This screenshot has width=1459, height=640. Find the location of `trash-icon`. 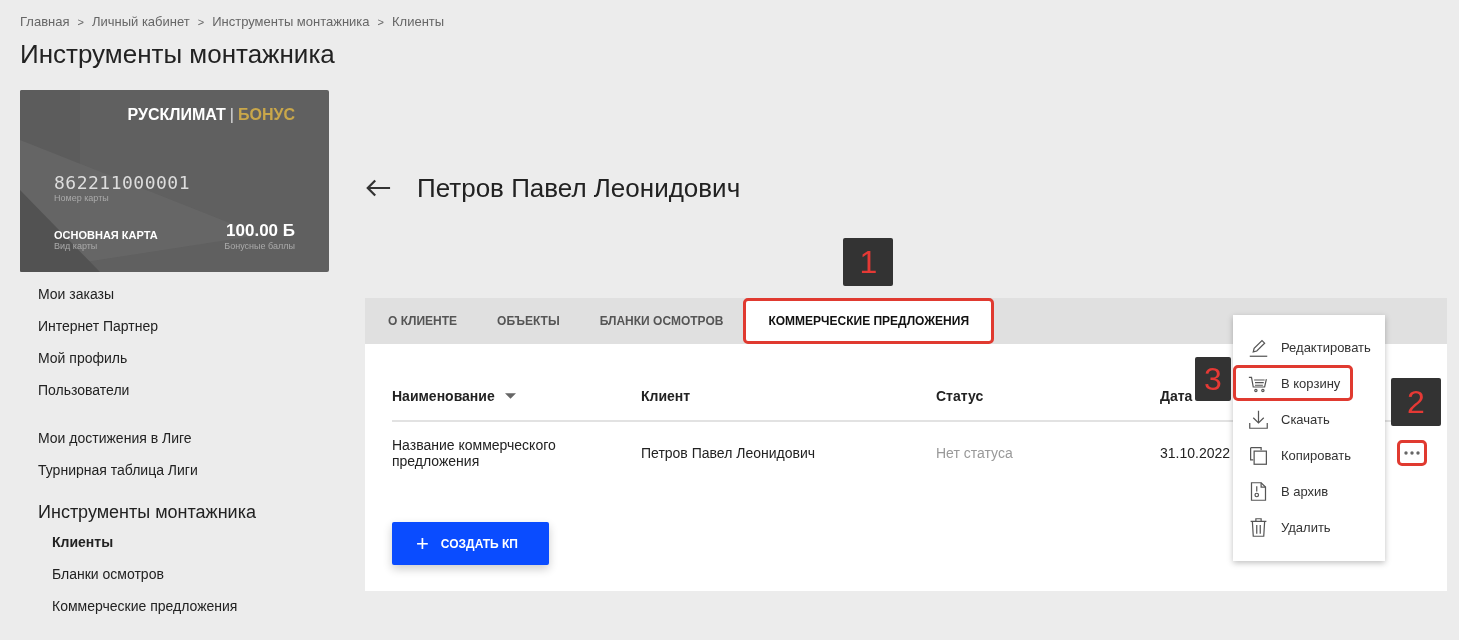

trash-icon is located at coordinates (1258, 527).